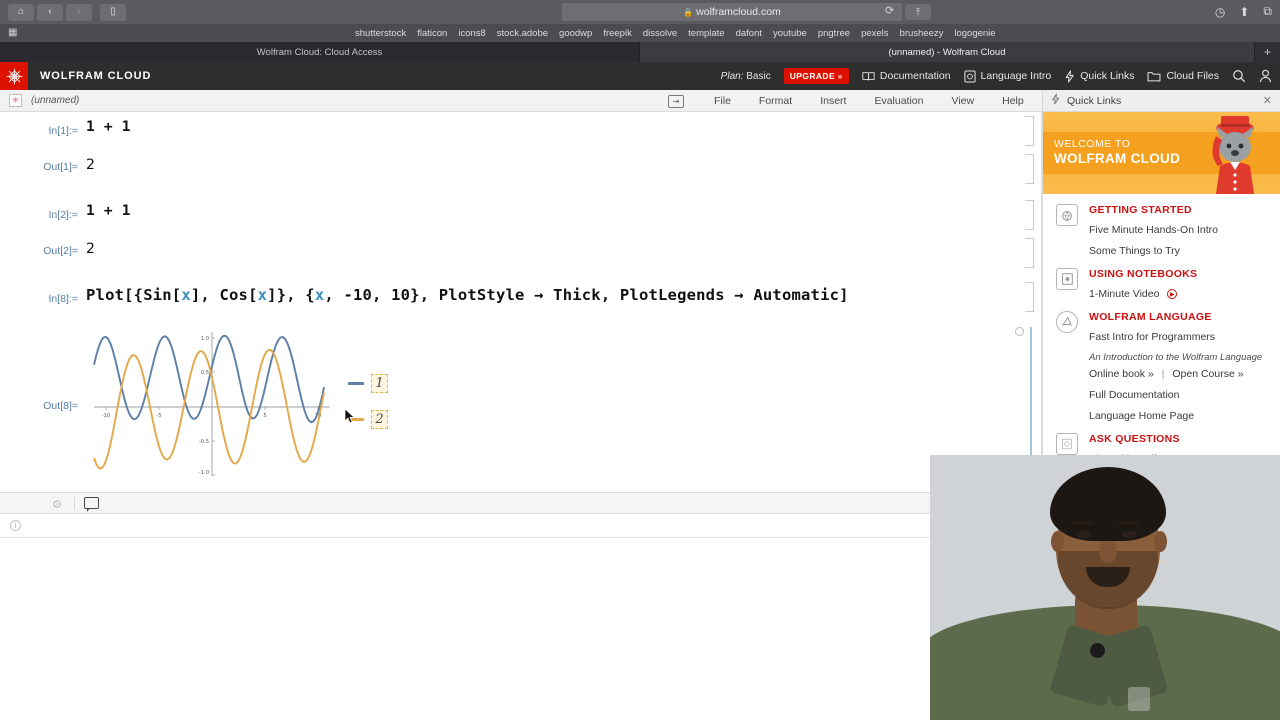 This screenshot has width=1280, height=720. Describe the element at coordinates (918, 12) in the screenshot. I see `share-button: ⤒` at that location.